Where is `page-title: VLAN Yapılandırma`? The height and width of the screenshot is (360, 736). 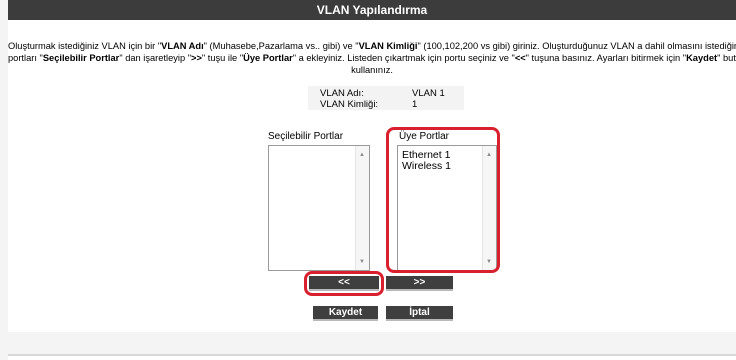 page-title: VLAN Yapılandırma is located at coordinates (372, 10).